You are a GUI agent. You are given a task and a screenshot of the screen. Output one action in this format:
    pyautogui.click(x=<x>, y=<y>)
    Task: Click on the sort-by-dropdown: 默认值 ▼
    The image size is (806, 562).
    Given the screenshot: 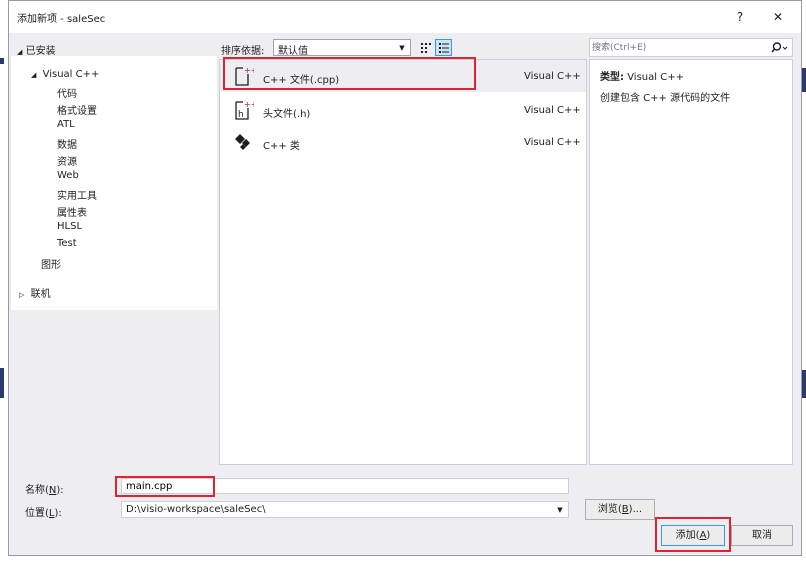 What is the action you would take?
    pyautogui.click(x=342, y=48)
    